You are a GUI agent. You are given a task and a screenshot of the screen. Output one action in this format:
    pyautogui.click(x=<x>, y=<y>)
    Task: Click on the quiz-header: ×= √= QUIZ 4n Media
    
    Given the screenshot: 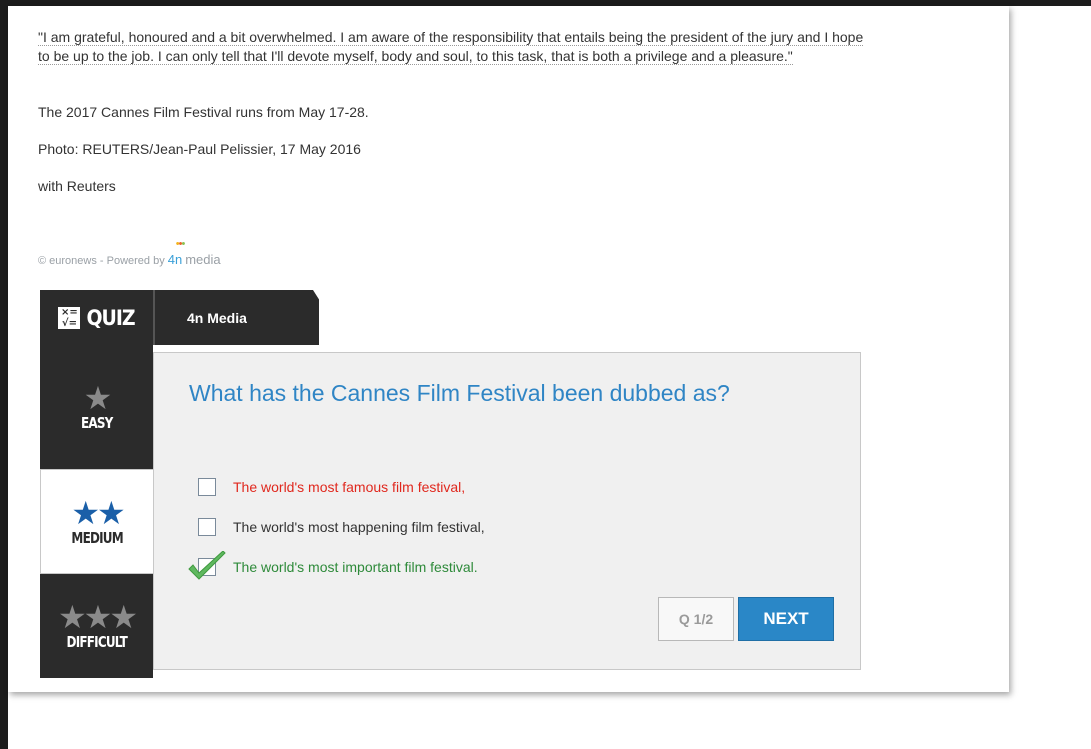 What is the action you would take?
    pyautogui.click(x=179, y=317)
    